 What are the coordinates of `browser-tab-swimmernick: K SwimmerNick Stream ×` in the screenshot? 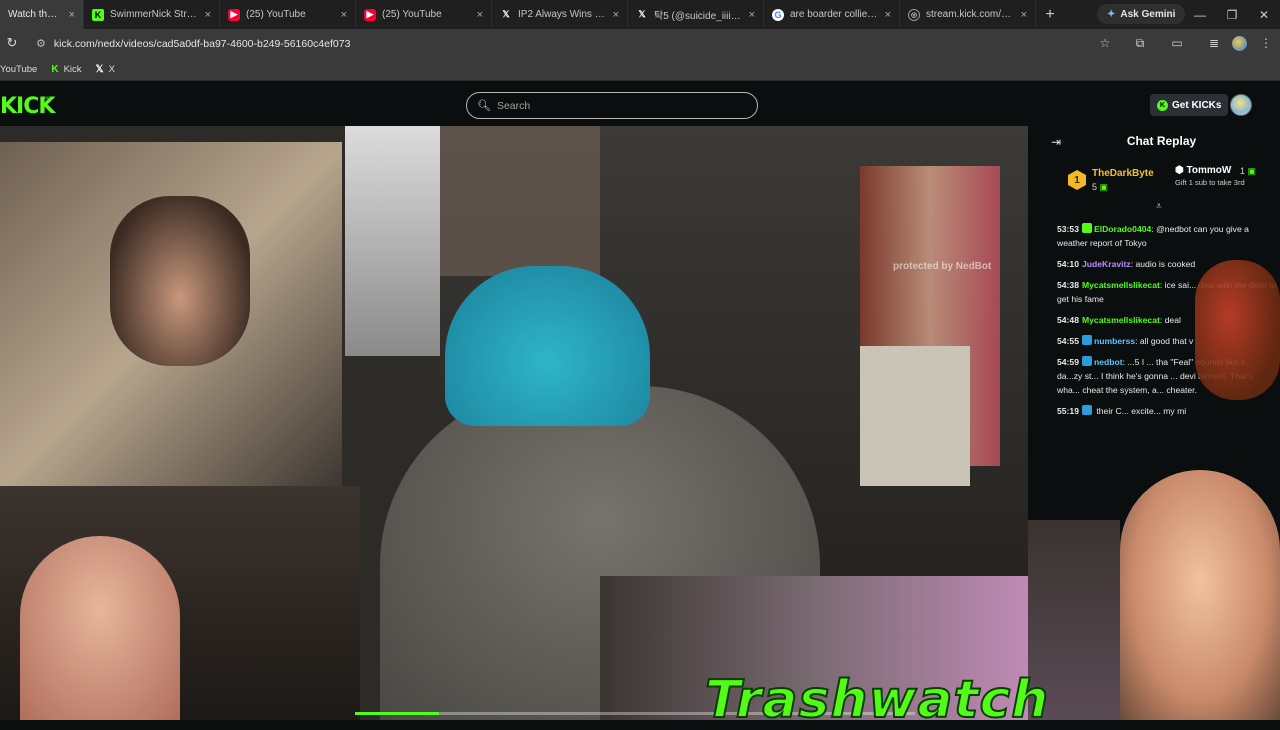 It's located at (152, 14).